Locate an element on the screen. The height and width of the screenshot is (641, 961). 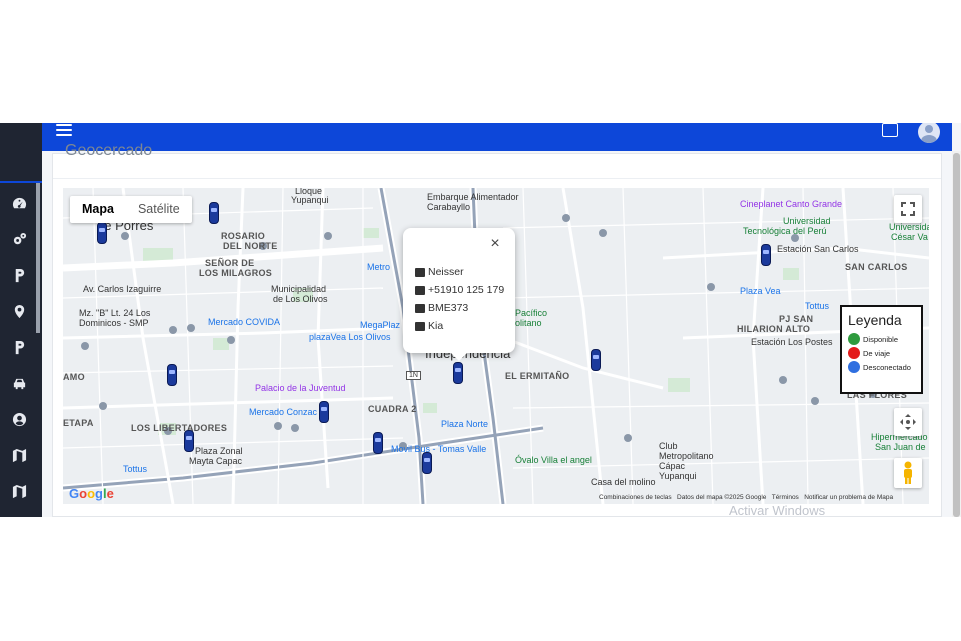
sidebar-item-vehicles is located at coordinates (19, 383).